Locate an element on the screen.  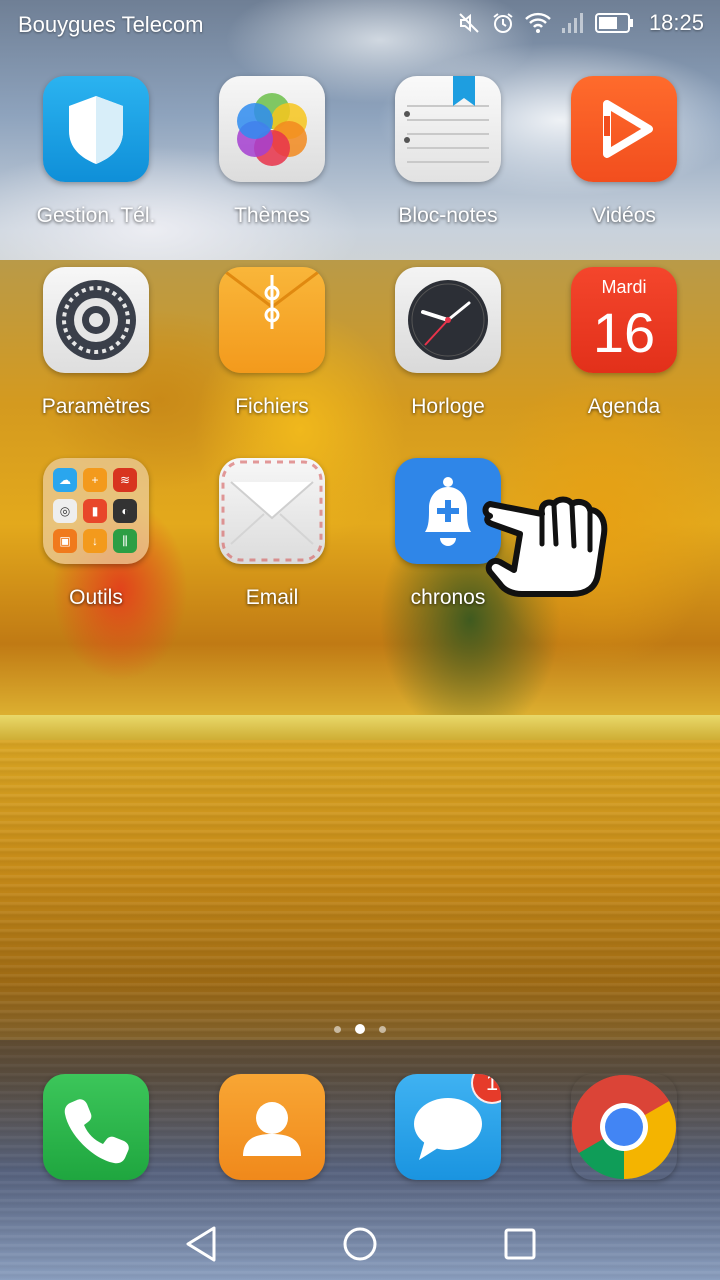
calendar-icon: Mardi 16 is located at coordinates (624, 320).